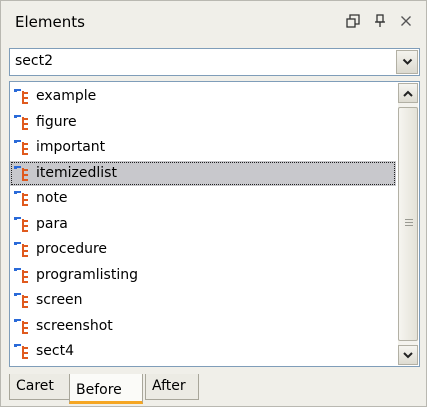  What do you see at coordinates (55, 351) in the screenshot?
I see `list-item-label: sect4` at bounding box center [55, 351].